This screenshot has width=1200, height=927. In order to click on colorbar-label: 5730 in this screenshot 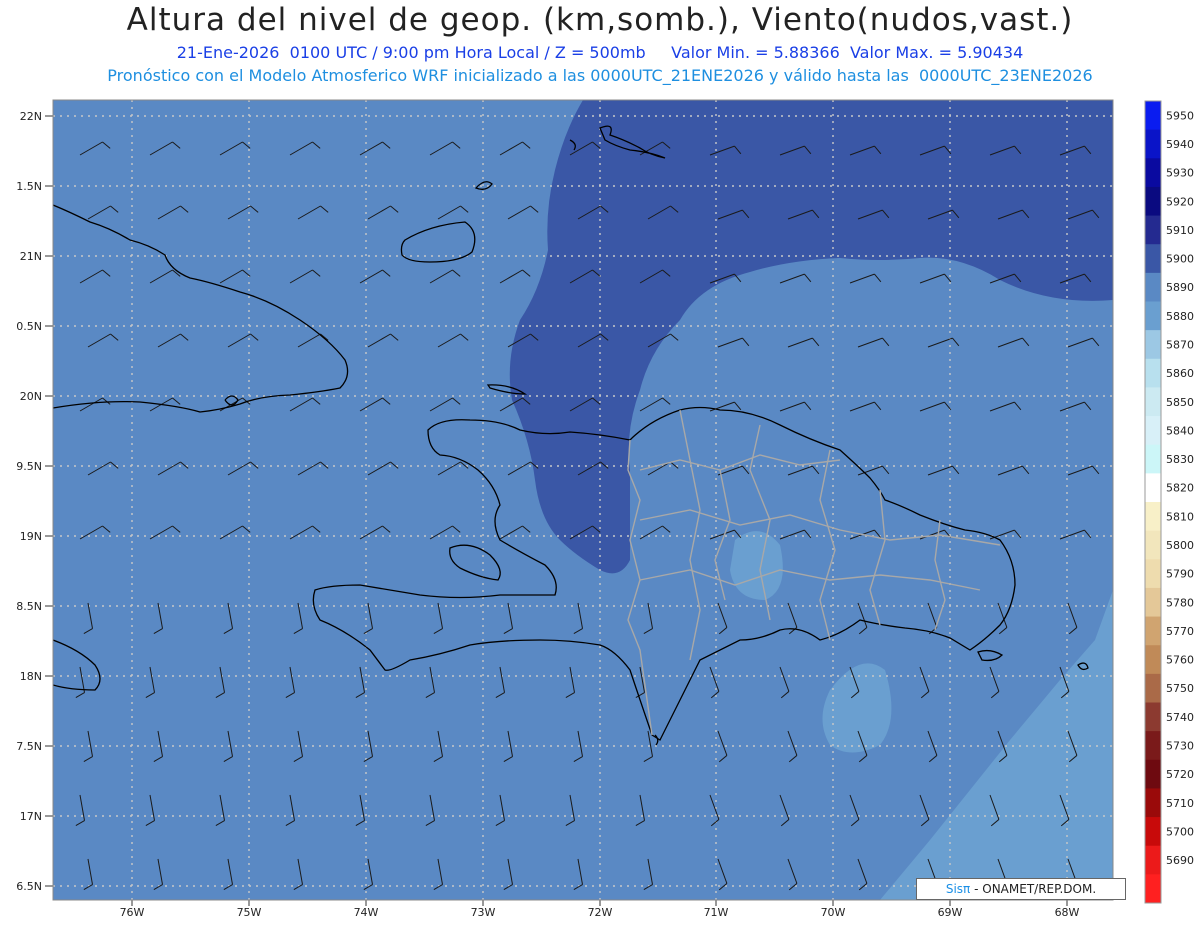, I will do `click(1180, 745)`.